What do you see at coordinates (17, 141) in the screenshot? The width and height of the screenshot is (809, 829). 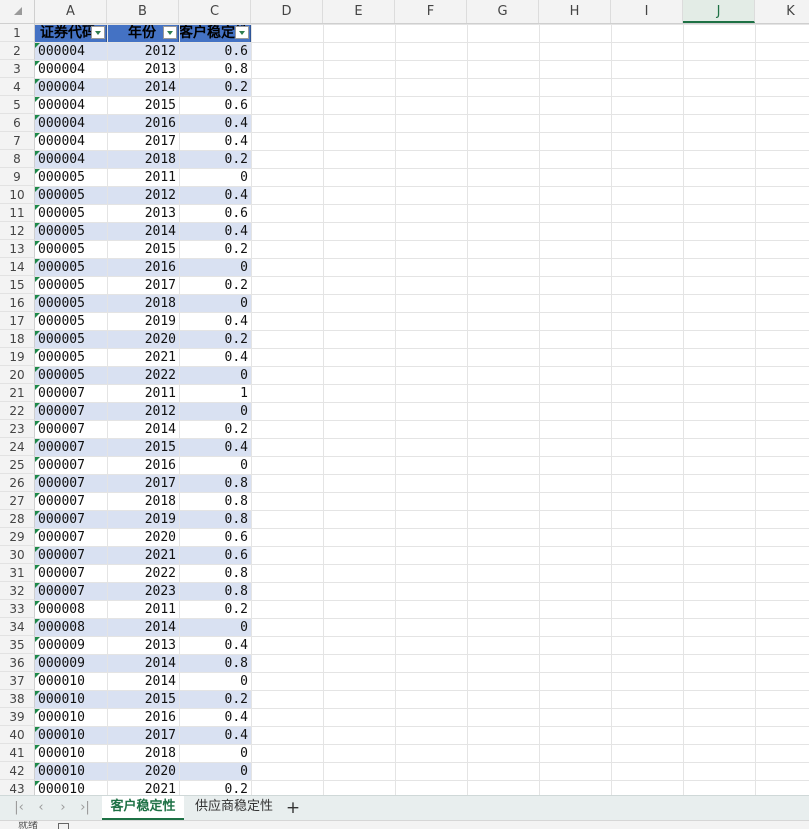 I see `row-header-7: 7` at bounding box center [17, 141].